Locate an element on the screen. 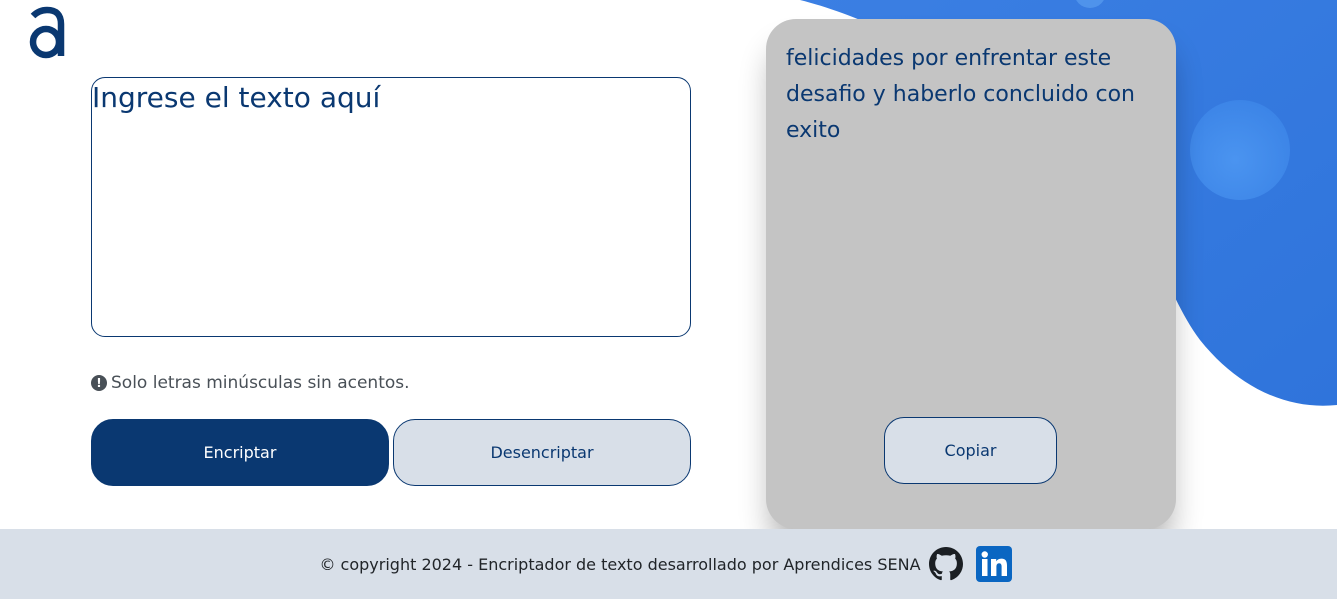  decrypt-button: Desencriptar is located at coordinates (542, 452).